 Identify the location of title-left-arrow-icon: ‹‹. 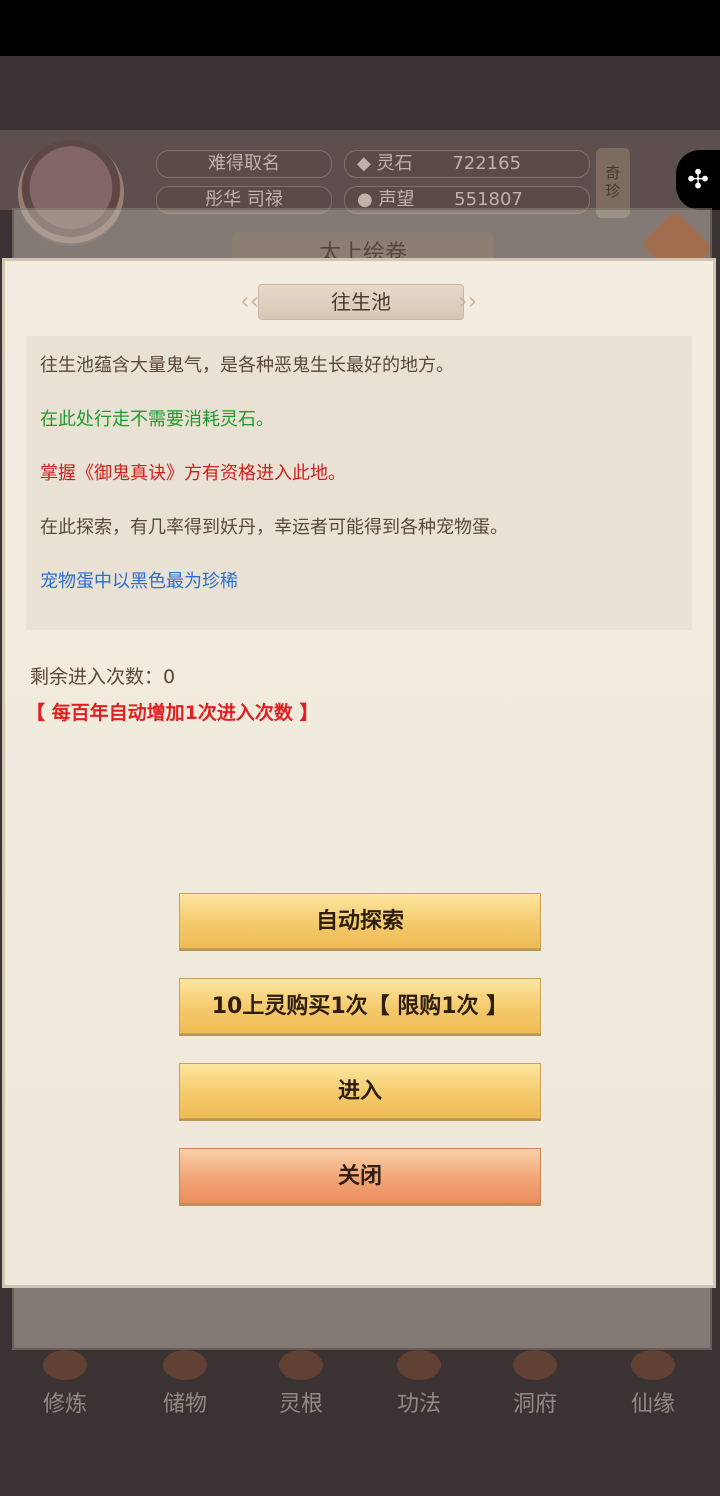
(250, 301).